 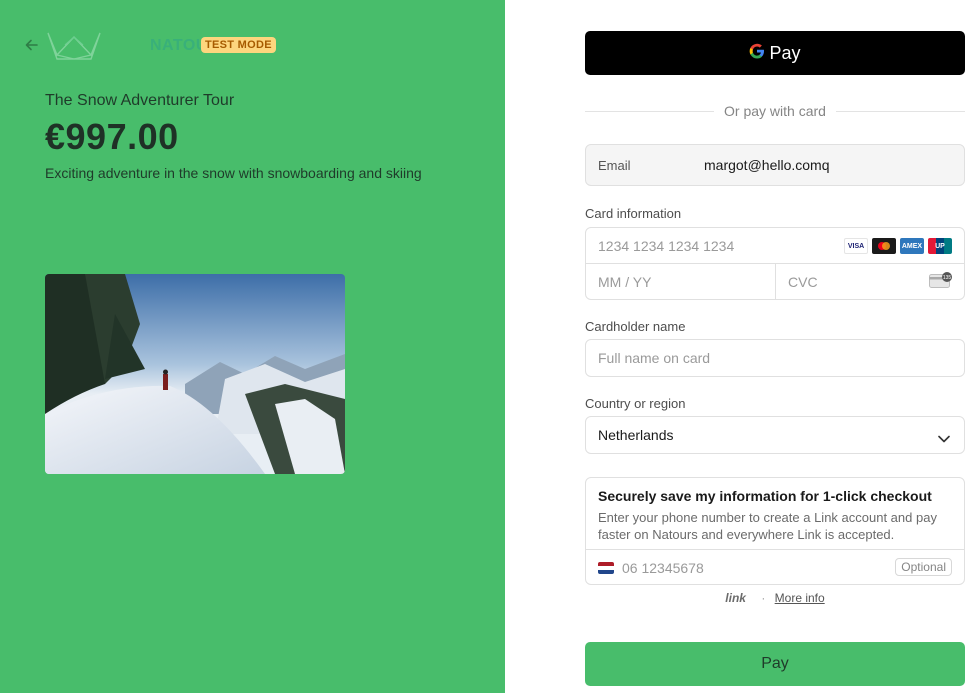 I want to click on chevron-down-icon, so click(x=944, y=438).